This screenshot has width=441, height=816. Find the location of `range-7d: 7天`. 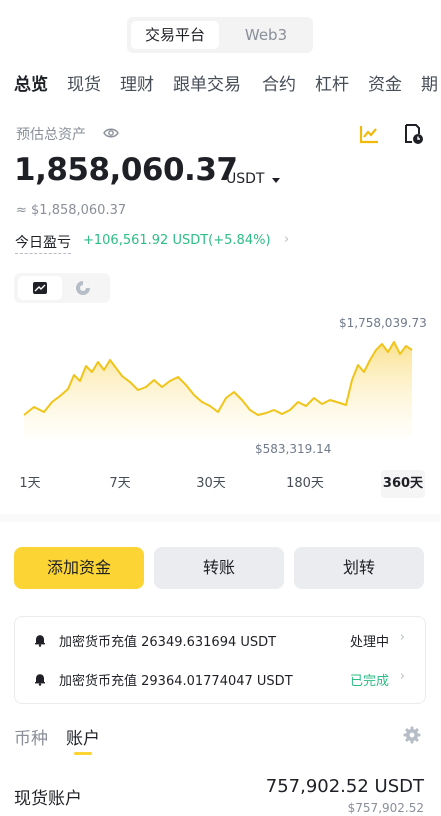

range-7d: 7天 is located at coordinates (120, 484).